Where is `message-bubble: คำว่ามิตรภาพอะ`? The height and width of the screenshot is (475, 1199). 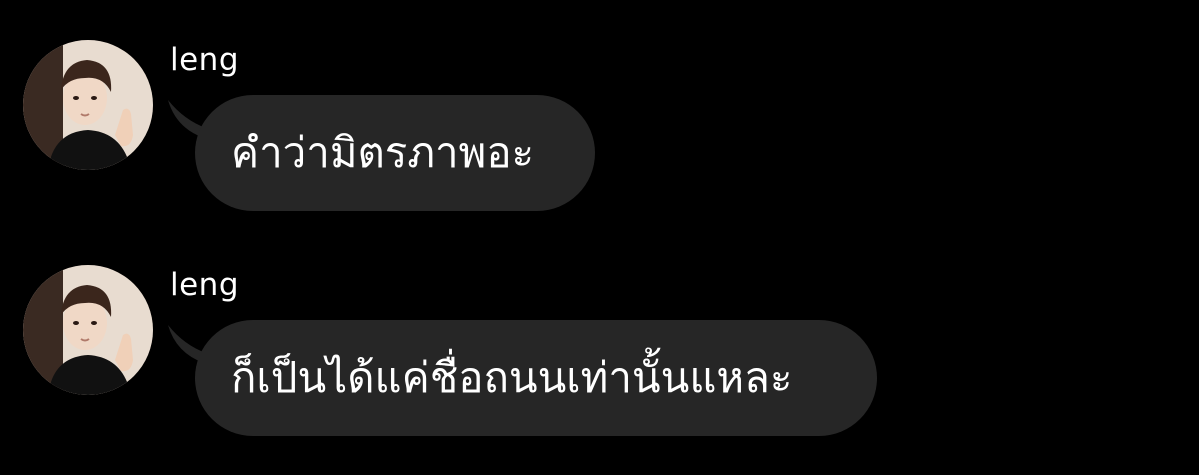
message-bubble: คำว่ามิตรภาพอะ is located at coordinates (395, 153).